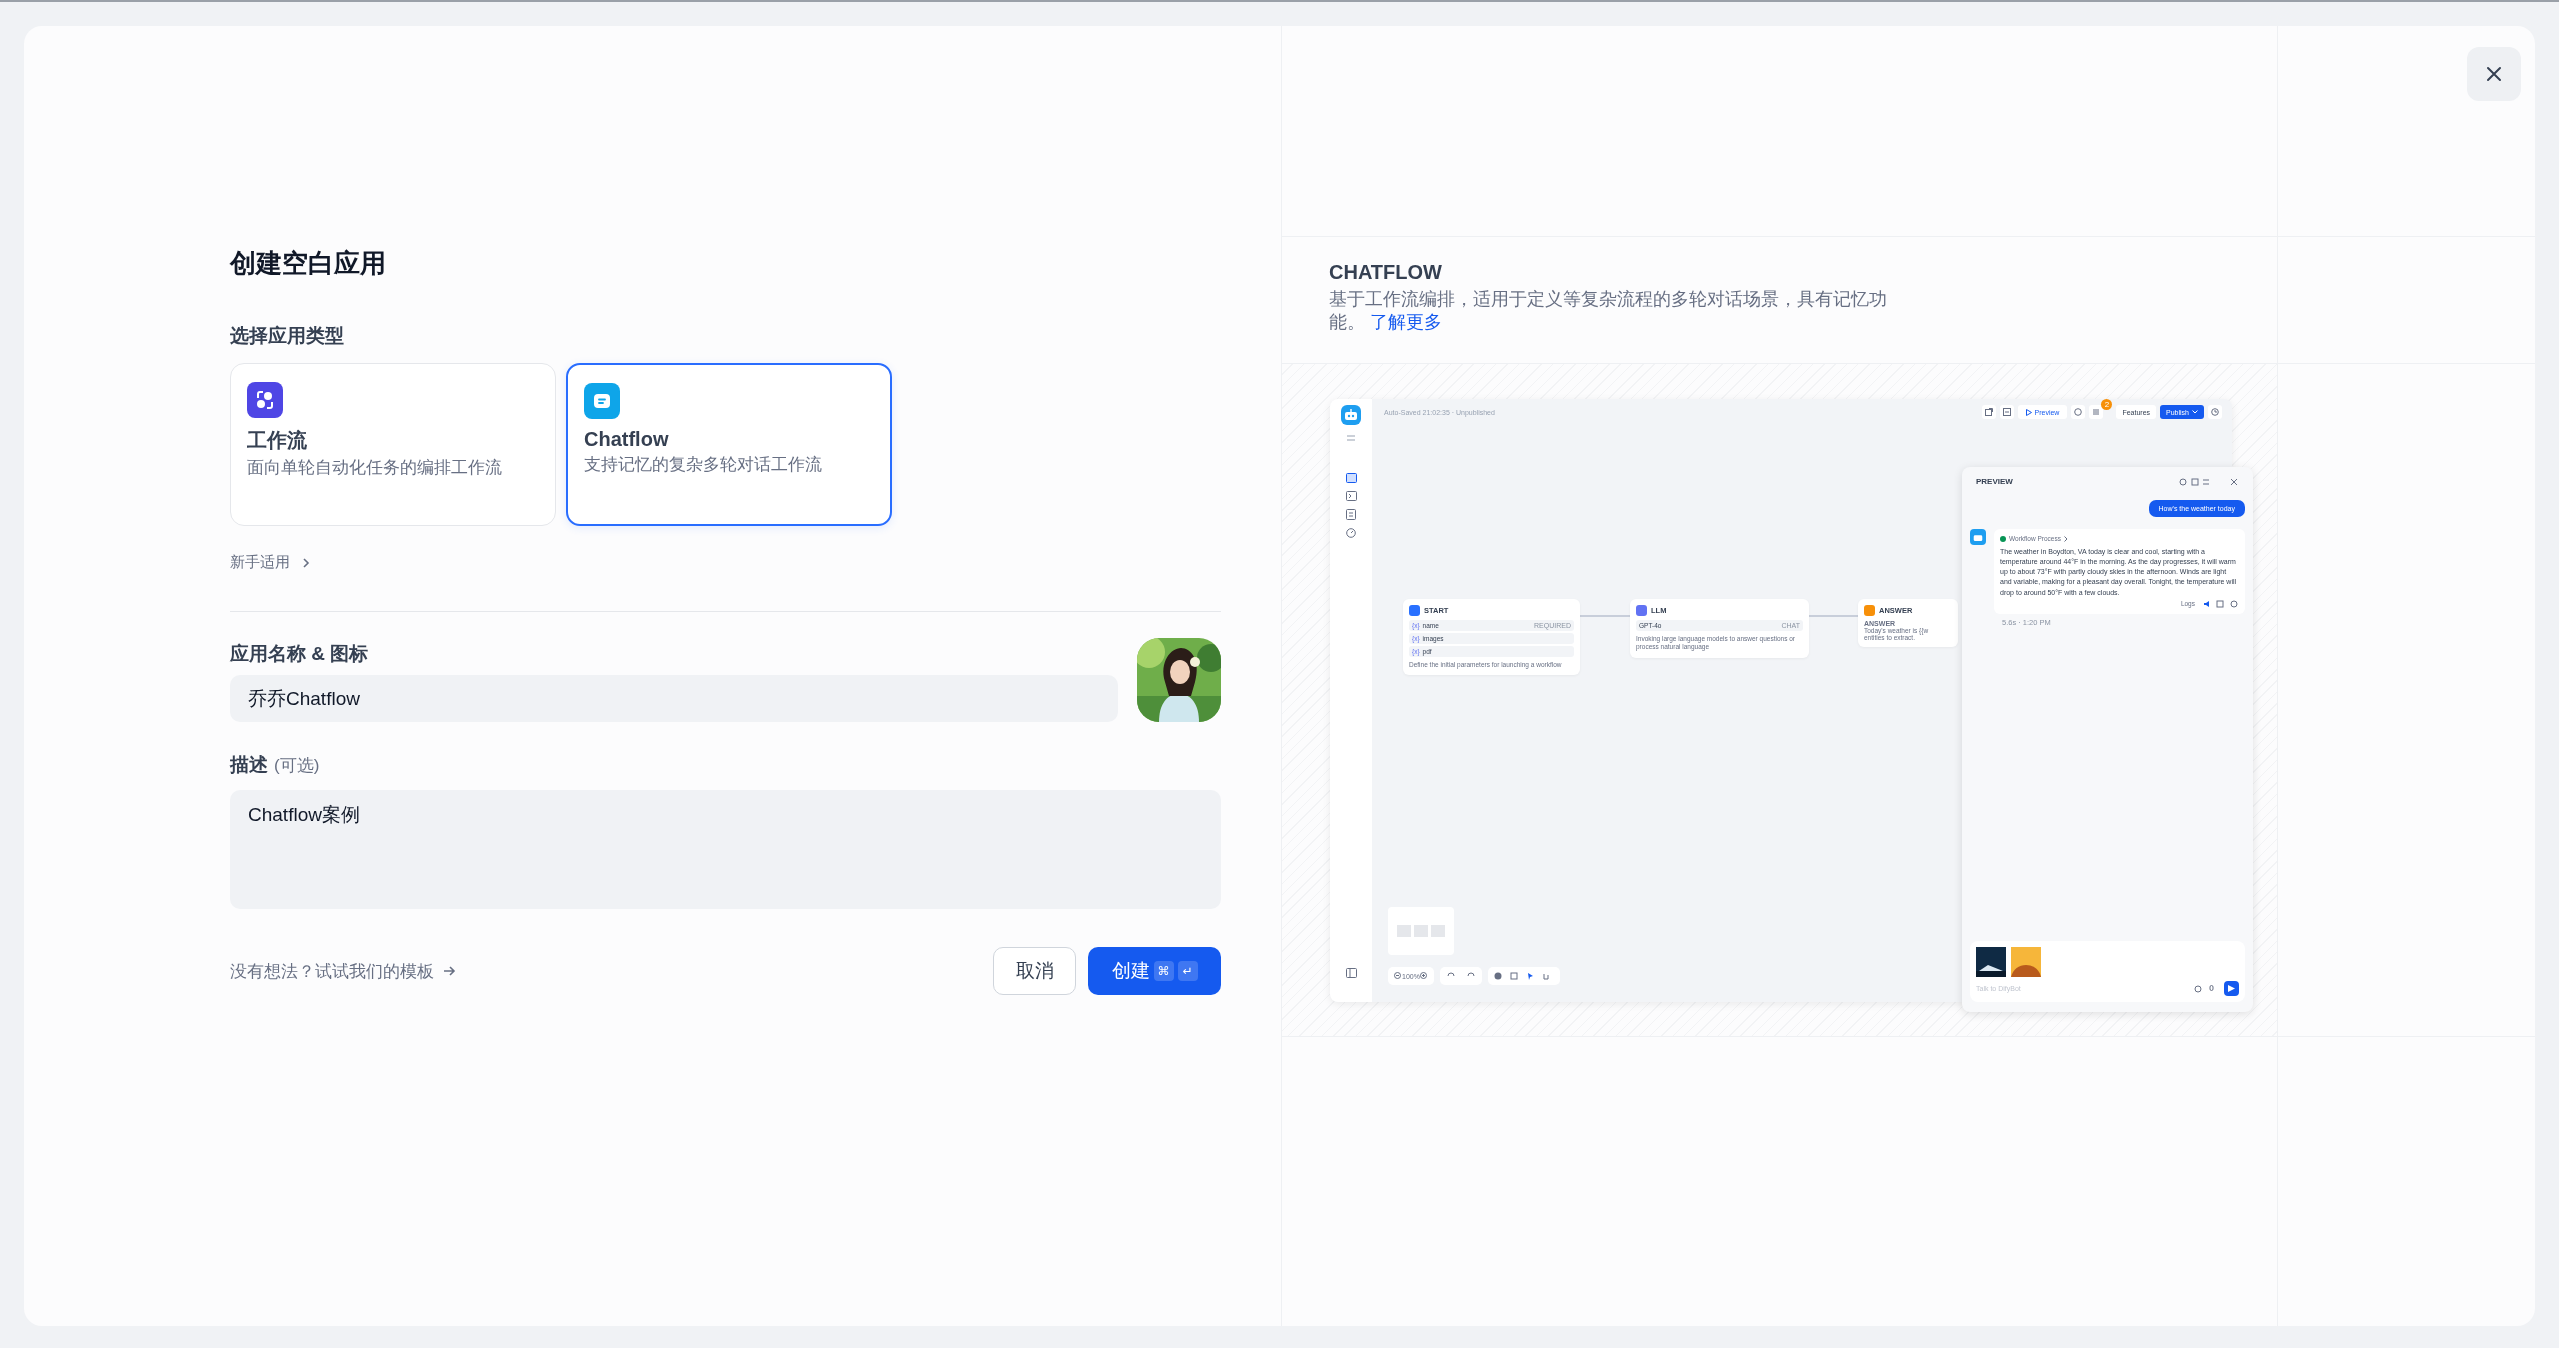 The width and height of the screenshot is (2559, 1348). What do you see at coordinates (287, 336) in the screenshot?
I see `section-label: 选择应用类型` at bounding box center [287, 336].